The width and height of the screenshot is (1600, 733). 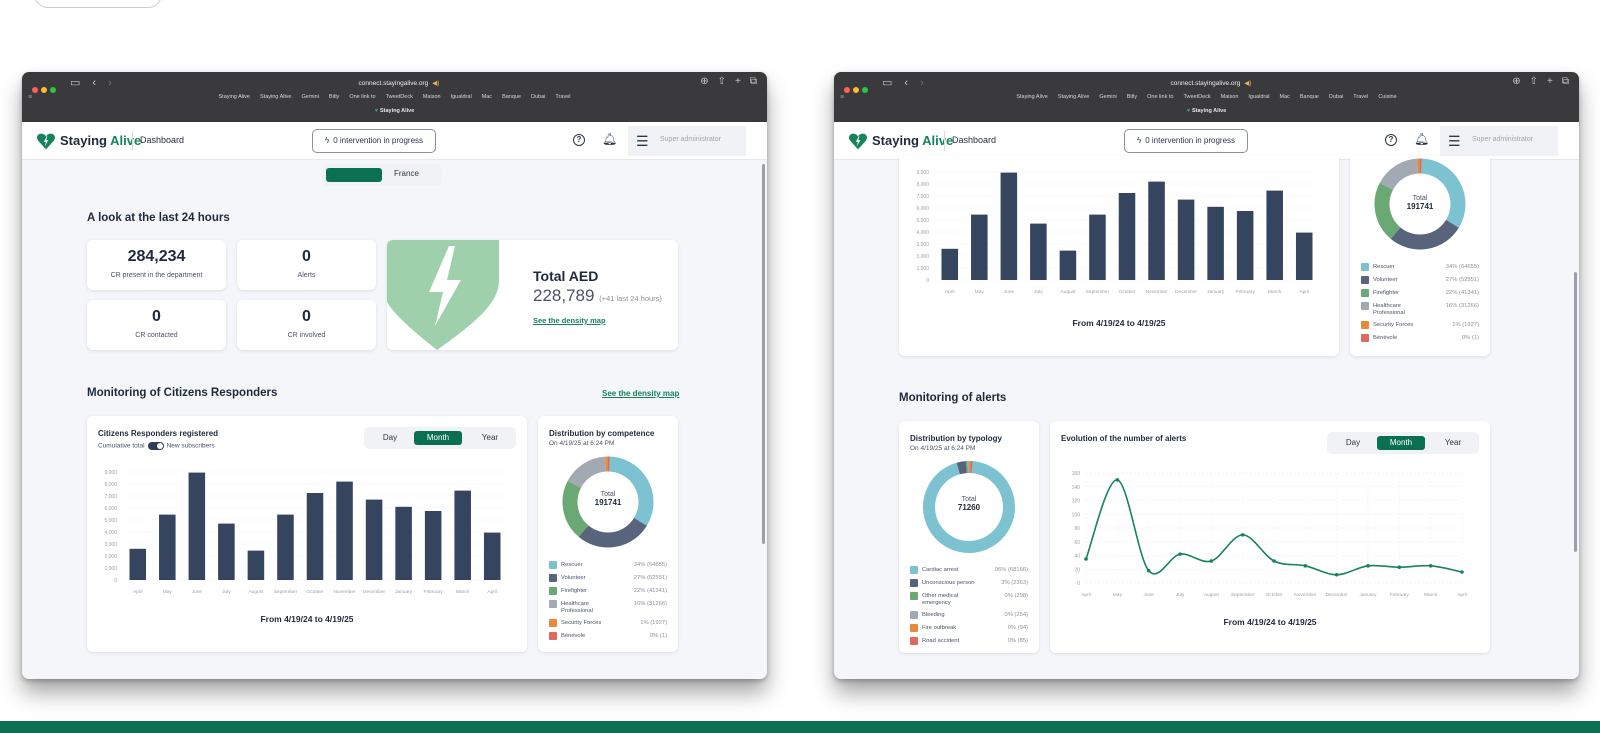 I want to click on legend-item: Cardiac arrest 96% (68166), so click(x=969, y=571).